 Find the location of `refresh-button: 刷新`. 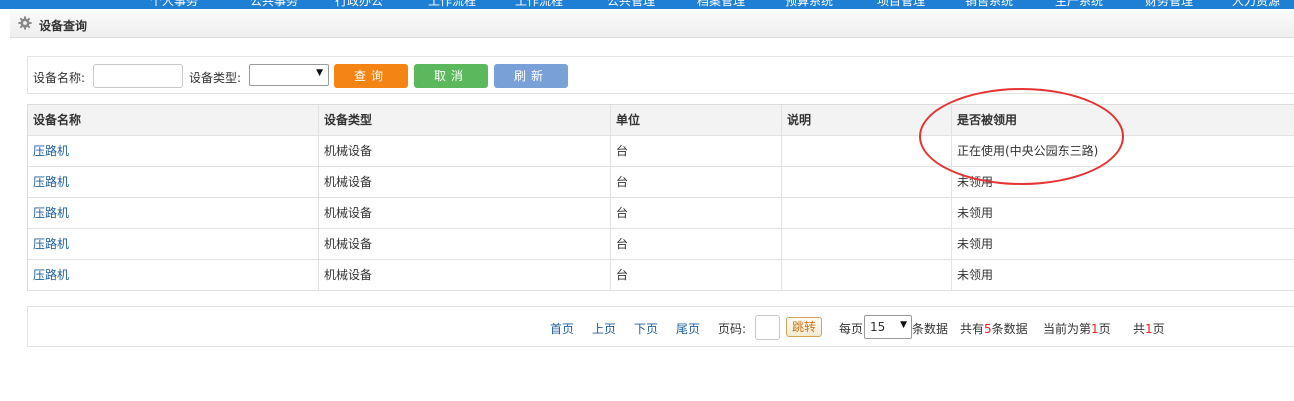

refresh-button: 刷新 is located at coordinates (531, 76).